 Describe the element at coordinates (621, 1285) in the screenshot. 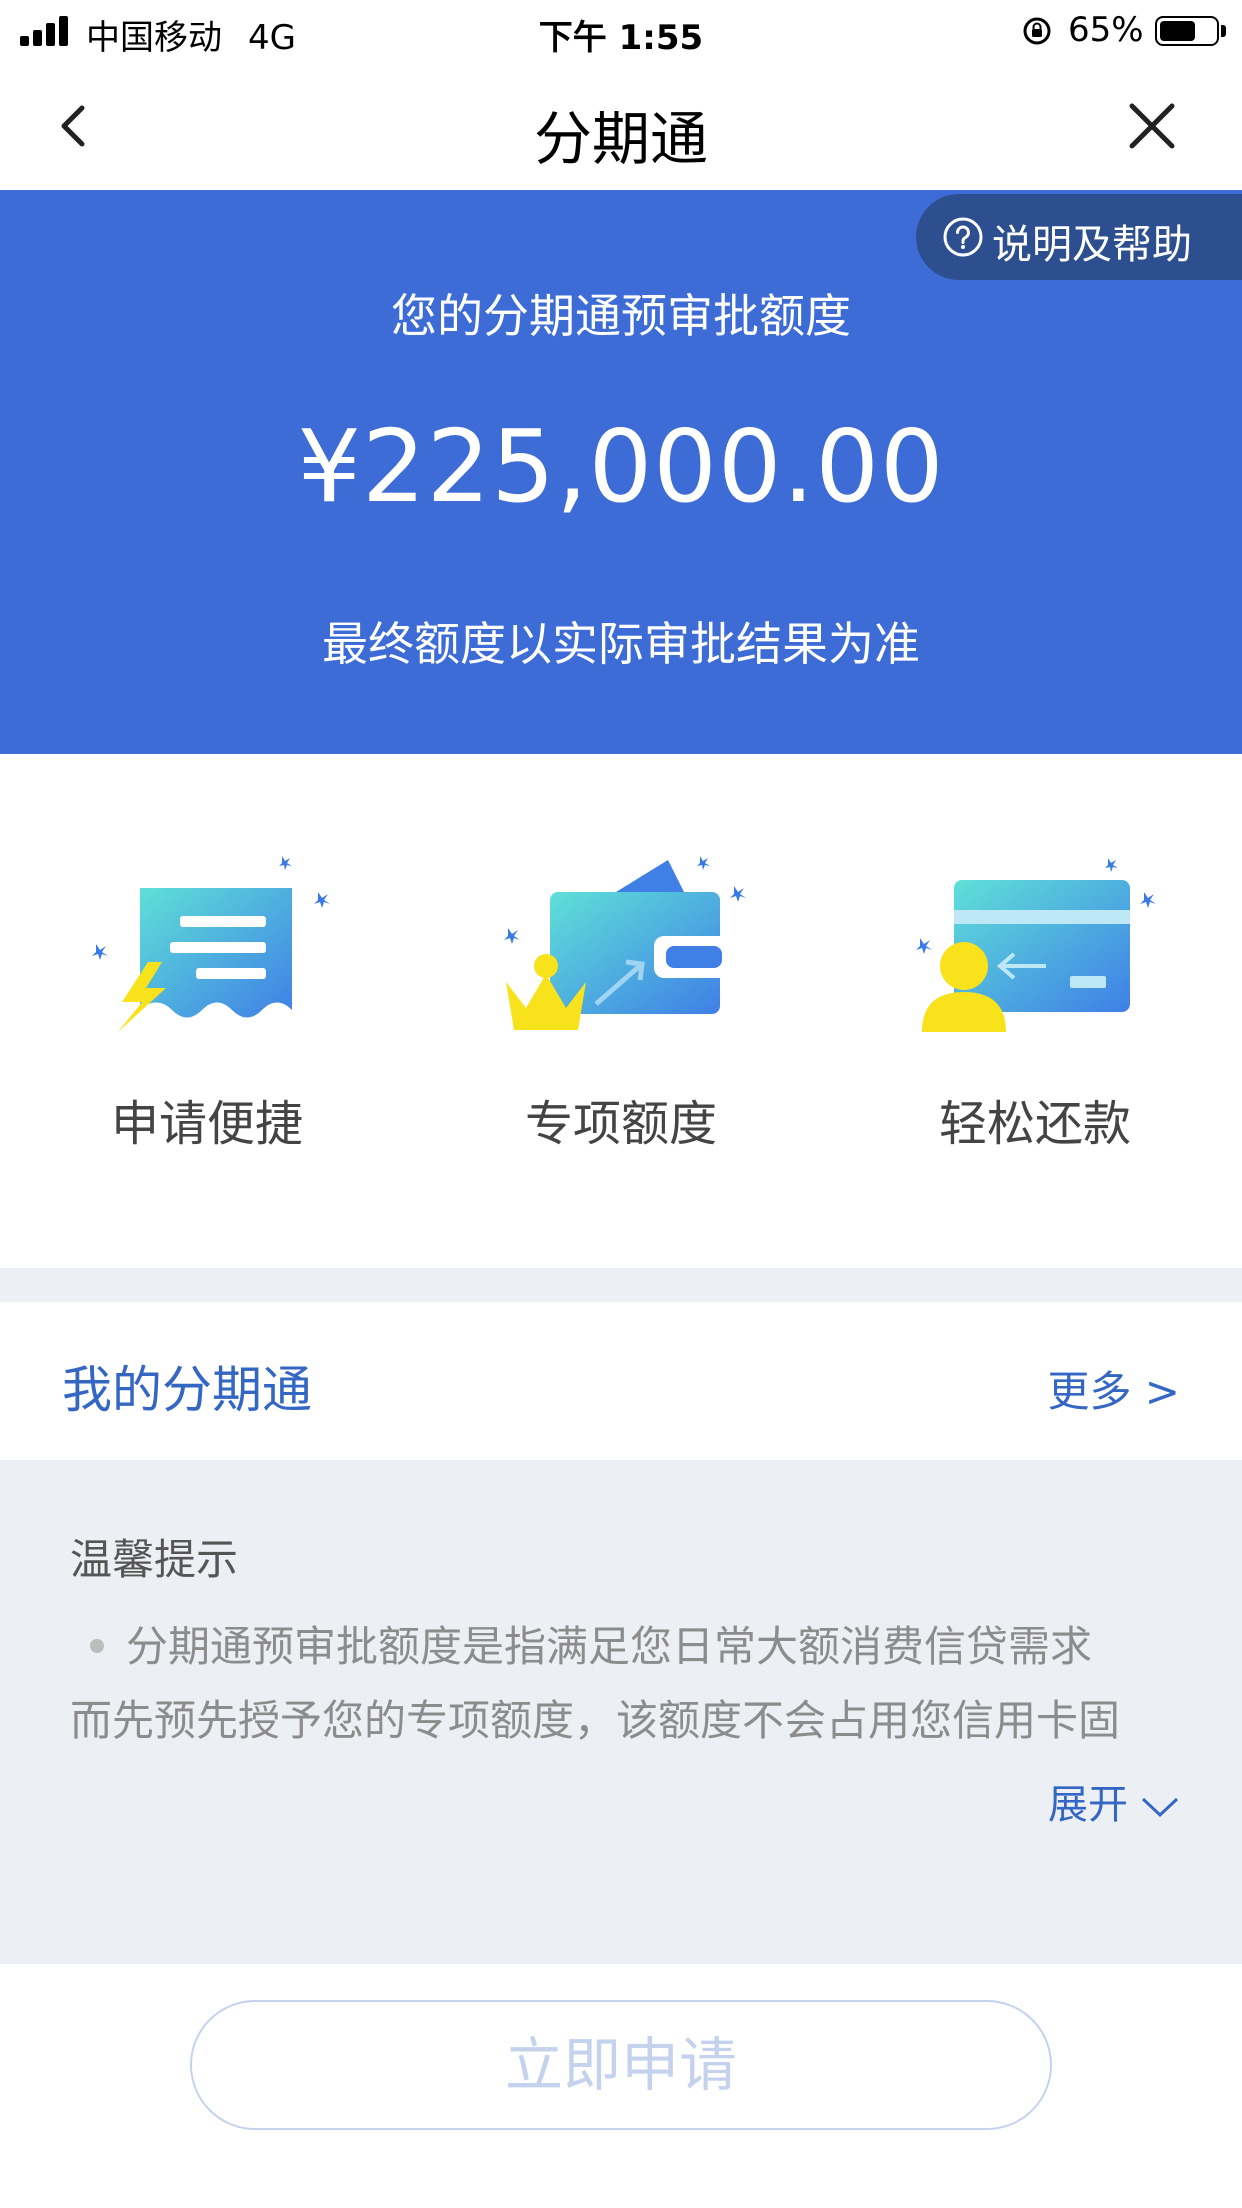

I see `section-divider` at that location.